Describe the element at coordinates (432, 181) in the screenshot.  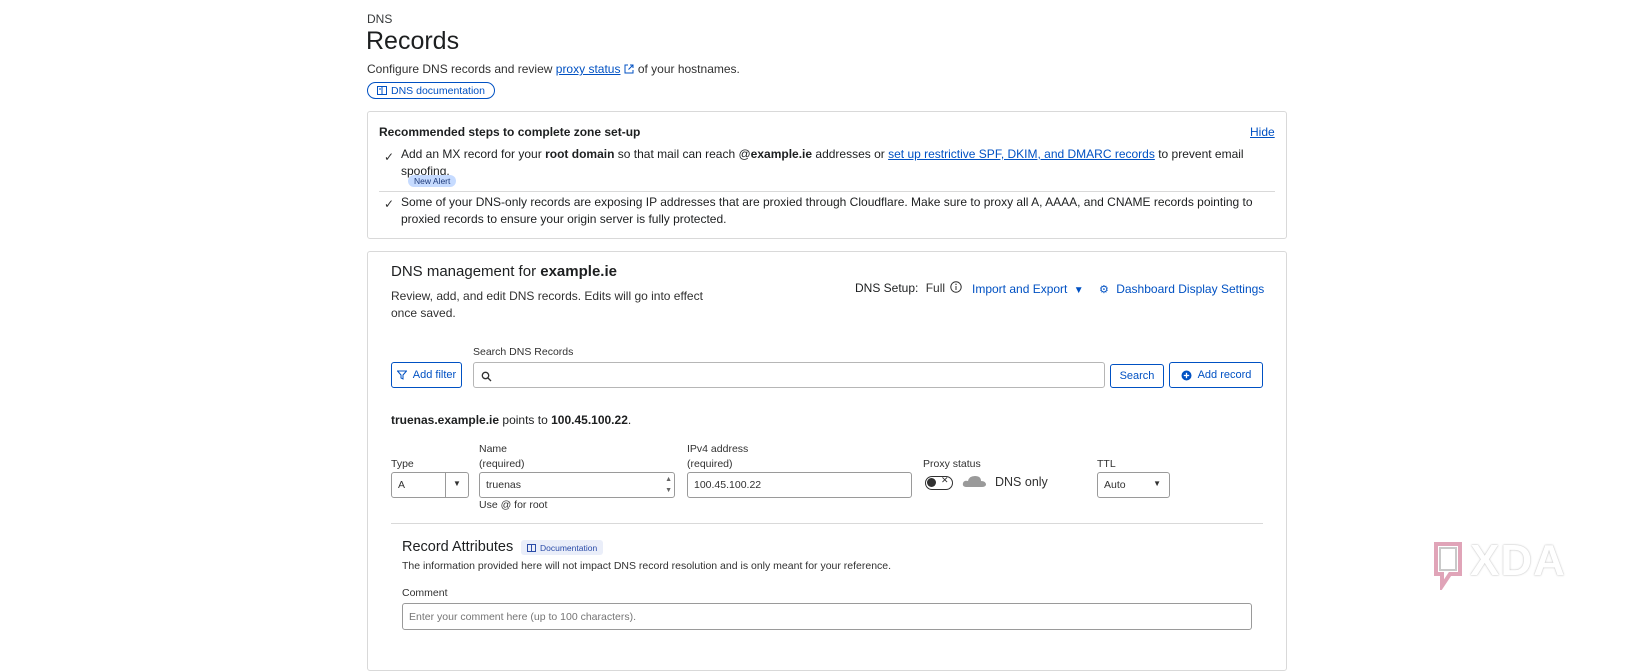
I see `new-alert-badge: New Alert` at that location.